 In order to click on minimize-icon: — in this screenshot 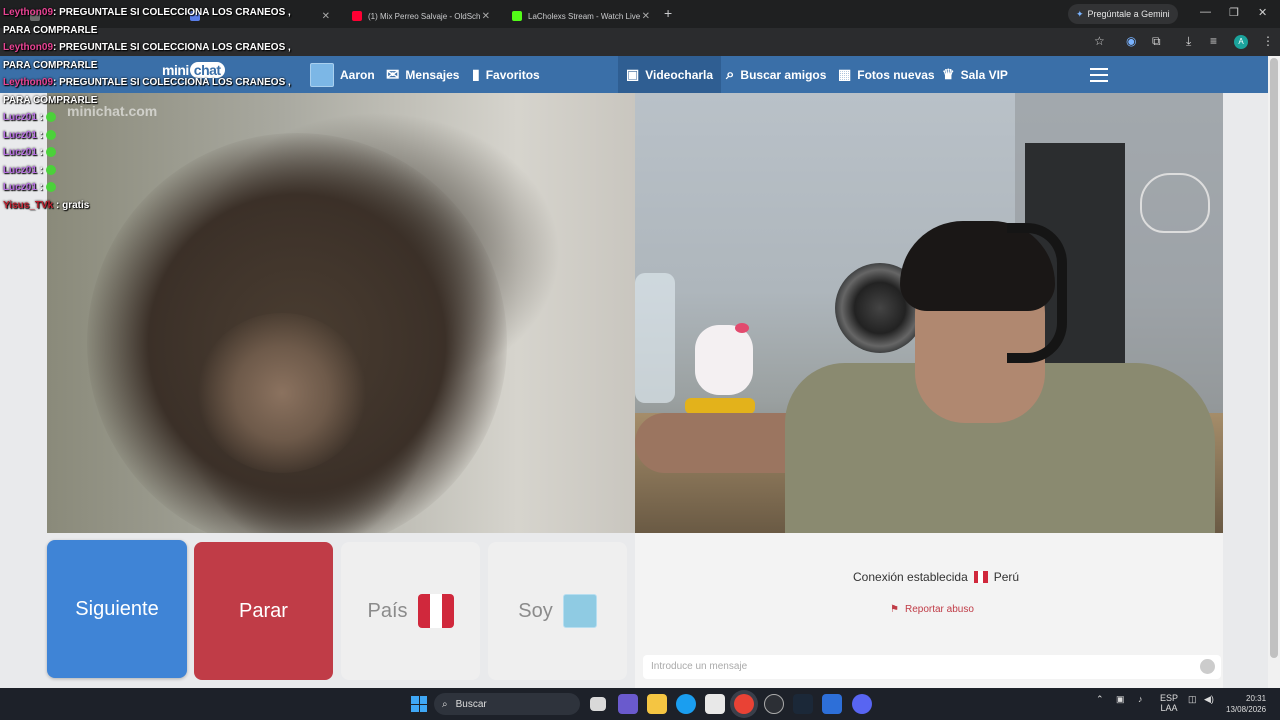, I will do `click(1205, 12)`.